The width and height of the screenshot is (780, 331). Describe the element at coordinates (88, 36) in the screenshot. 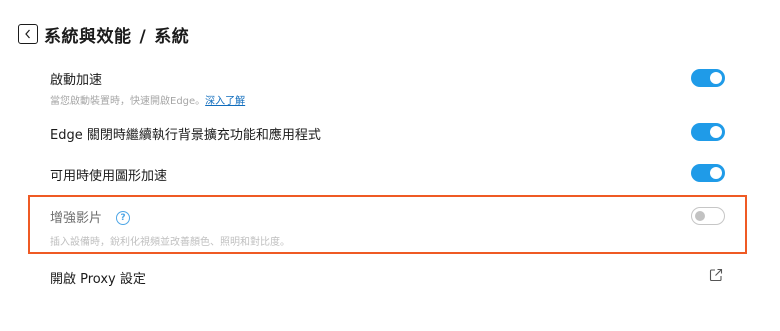

I see `breadcrumb-section: 系統與效能` at that location.